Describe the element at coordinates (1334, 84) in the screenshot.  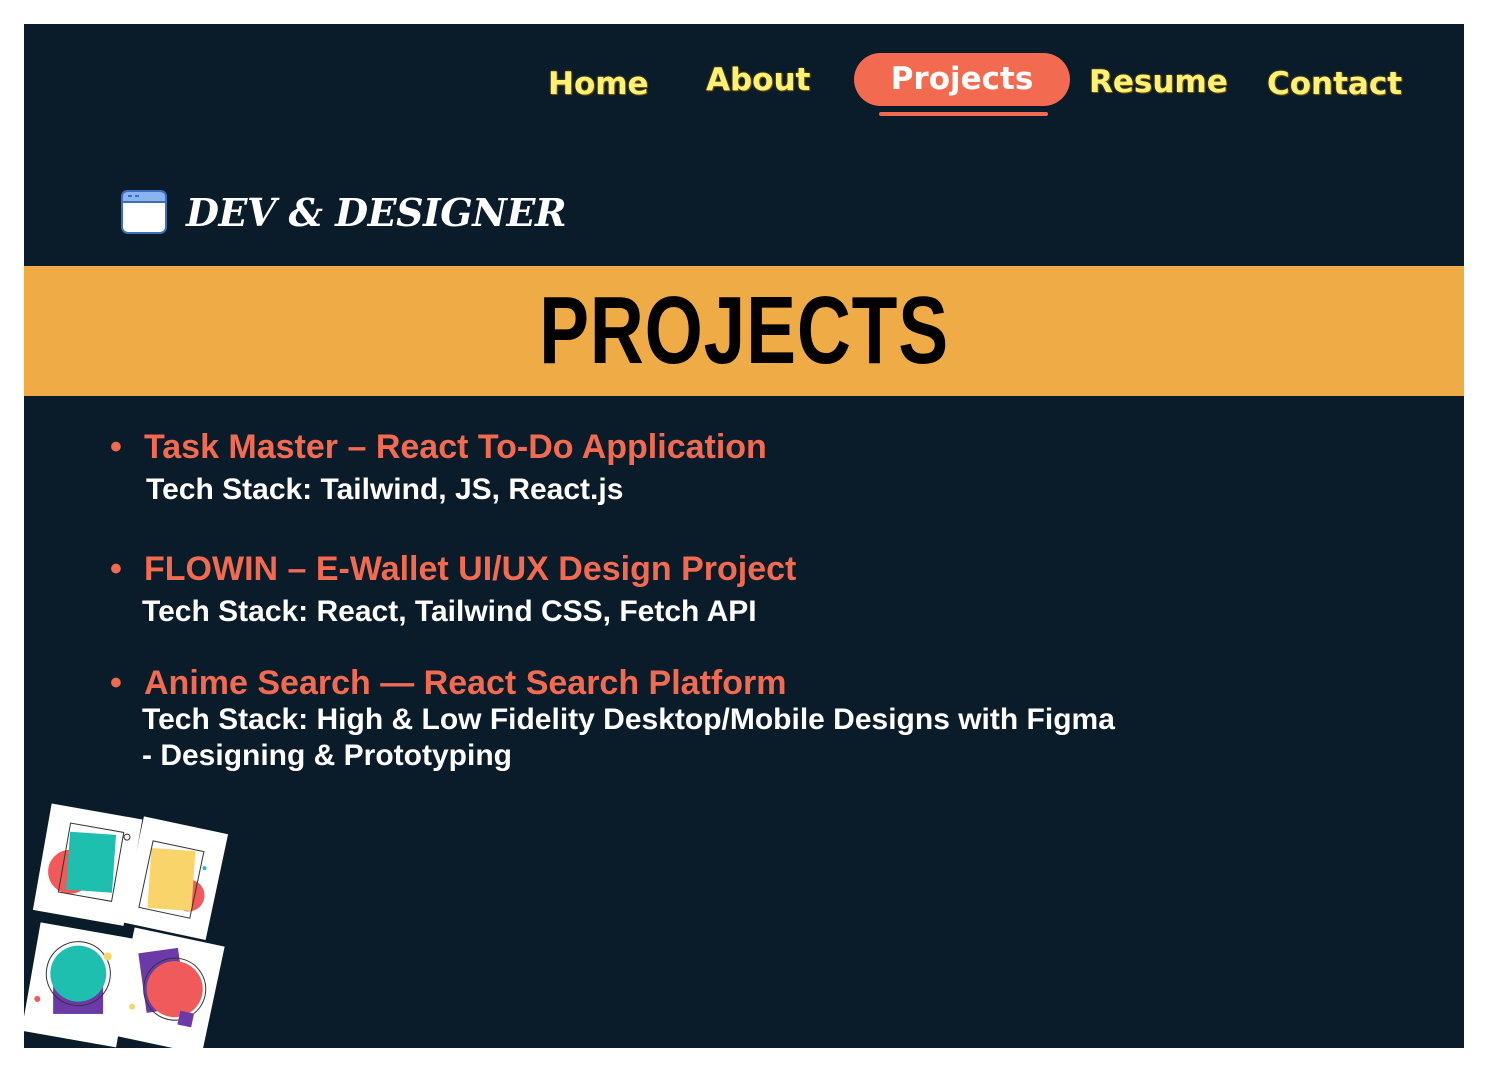
I see `nav-contact-link: Contact` at that location.